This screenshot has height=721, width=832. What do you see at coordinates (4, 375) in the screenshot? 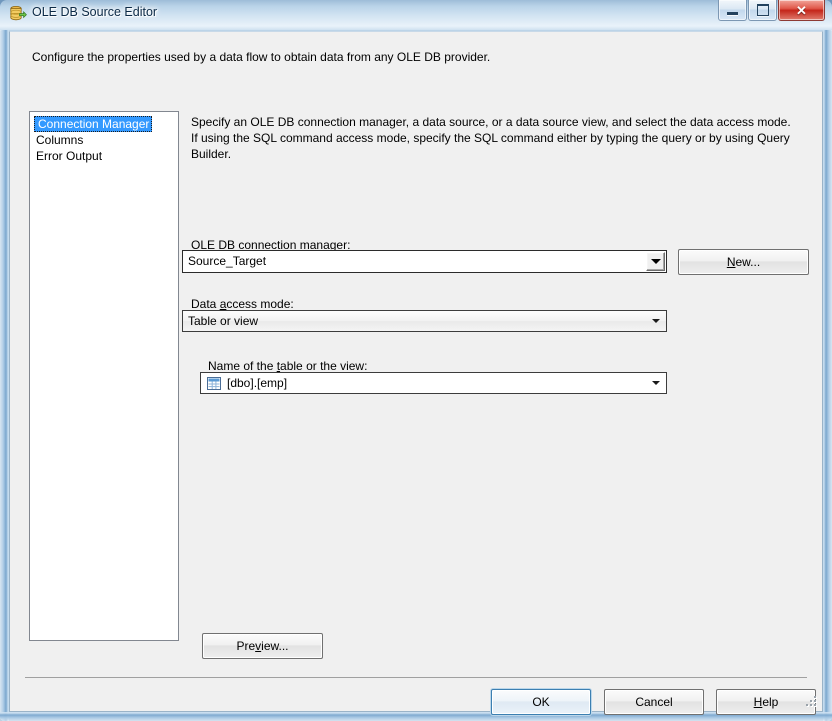
I see `window-frame-left` at bounding box center [4, 375].